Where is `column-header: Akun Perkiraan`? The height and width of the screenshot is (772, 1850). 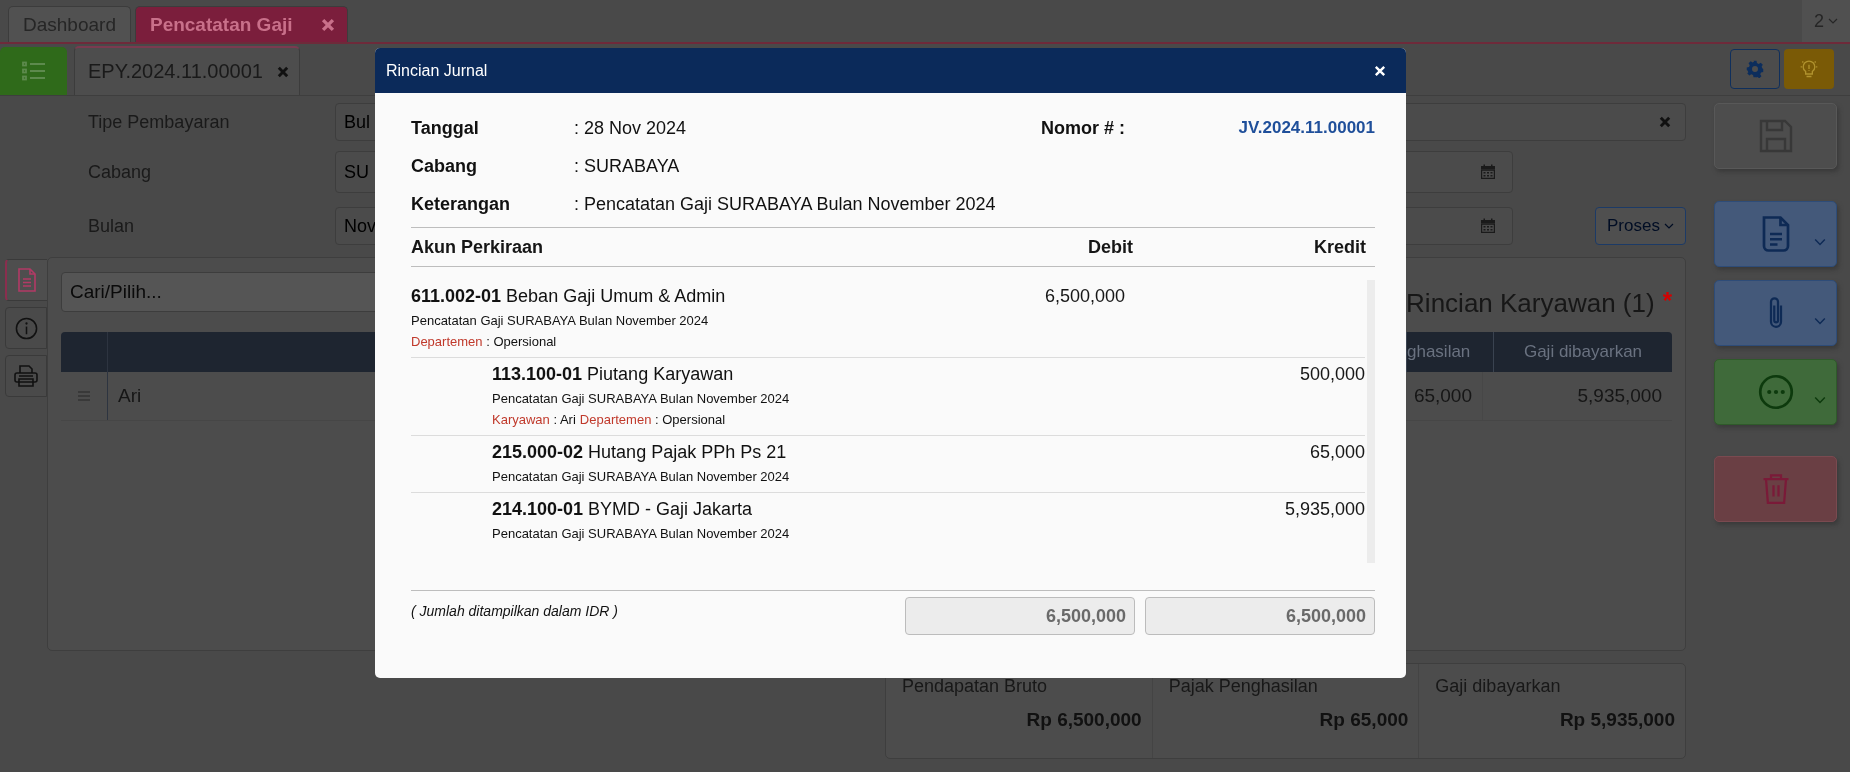 column-header: Akun Perkiraan is located at coordinates (478, 247).